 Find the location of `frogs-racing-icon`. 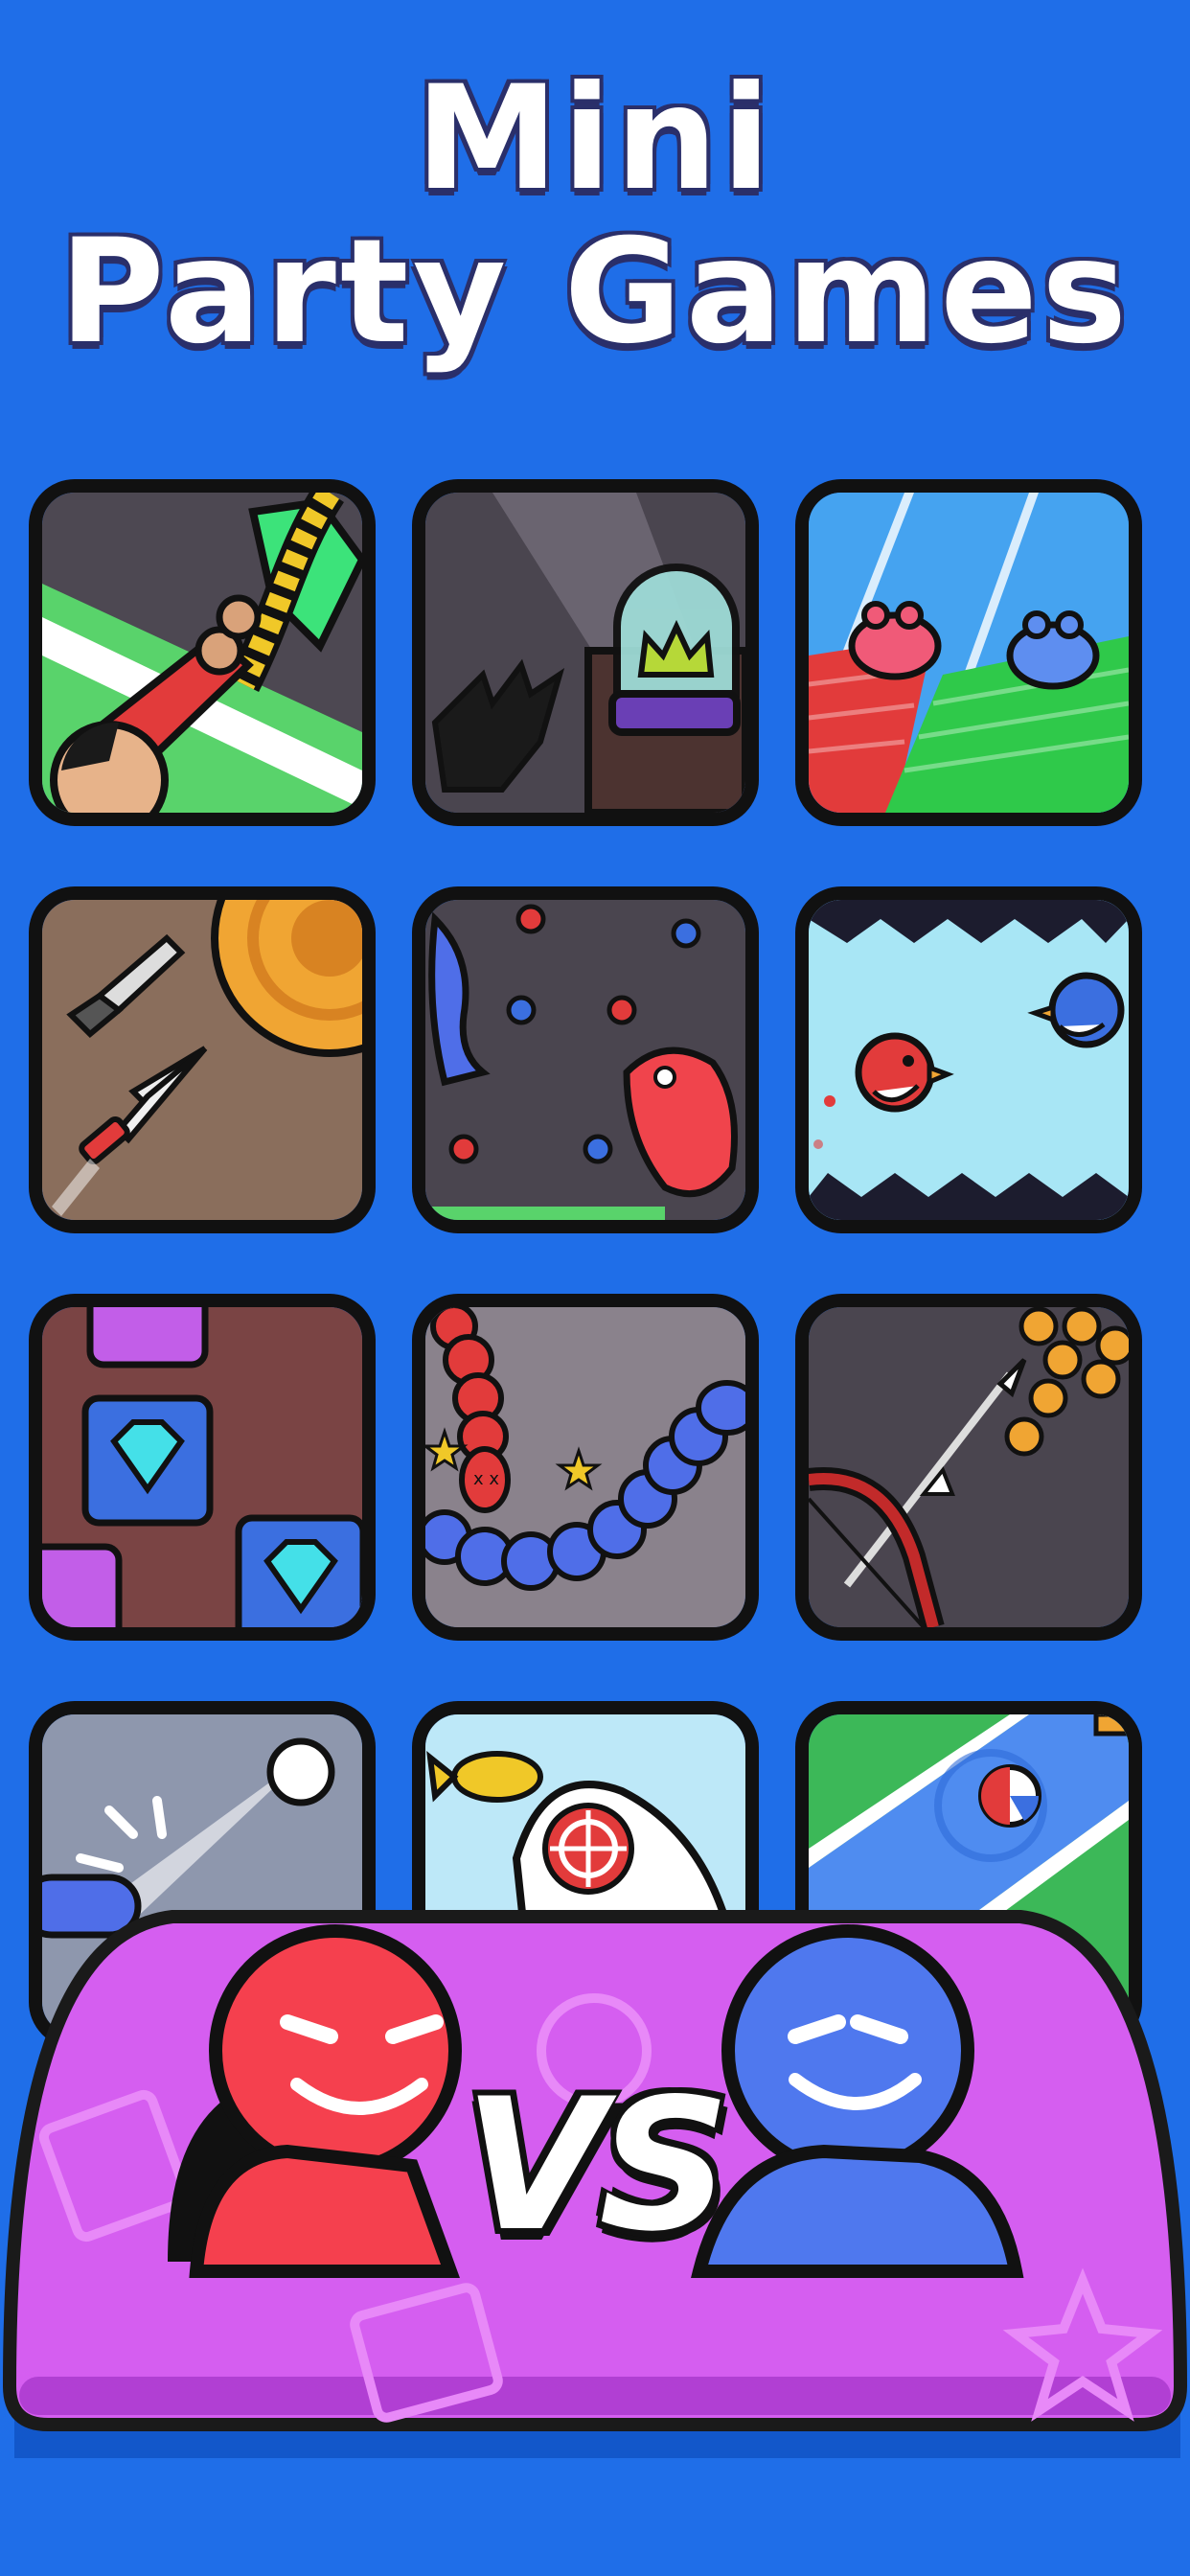

frogs-racing-icon is located at coordinates (969, 653).